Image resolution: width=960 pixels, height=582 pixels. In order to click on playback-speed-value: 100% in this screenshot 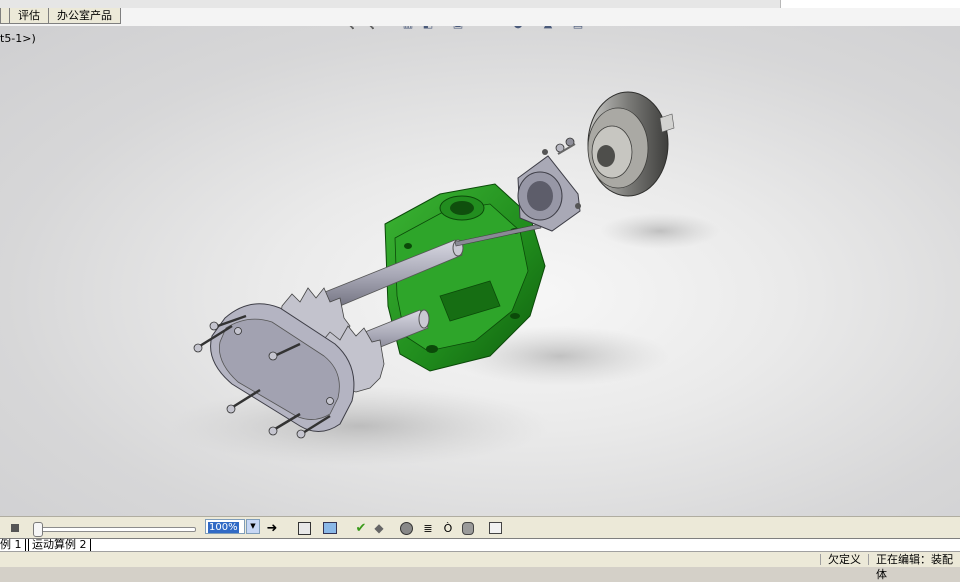, I will do `click(223, 527)`.